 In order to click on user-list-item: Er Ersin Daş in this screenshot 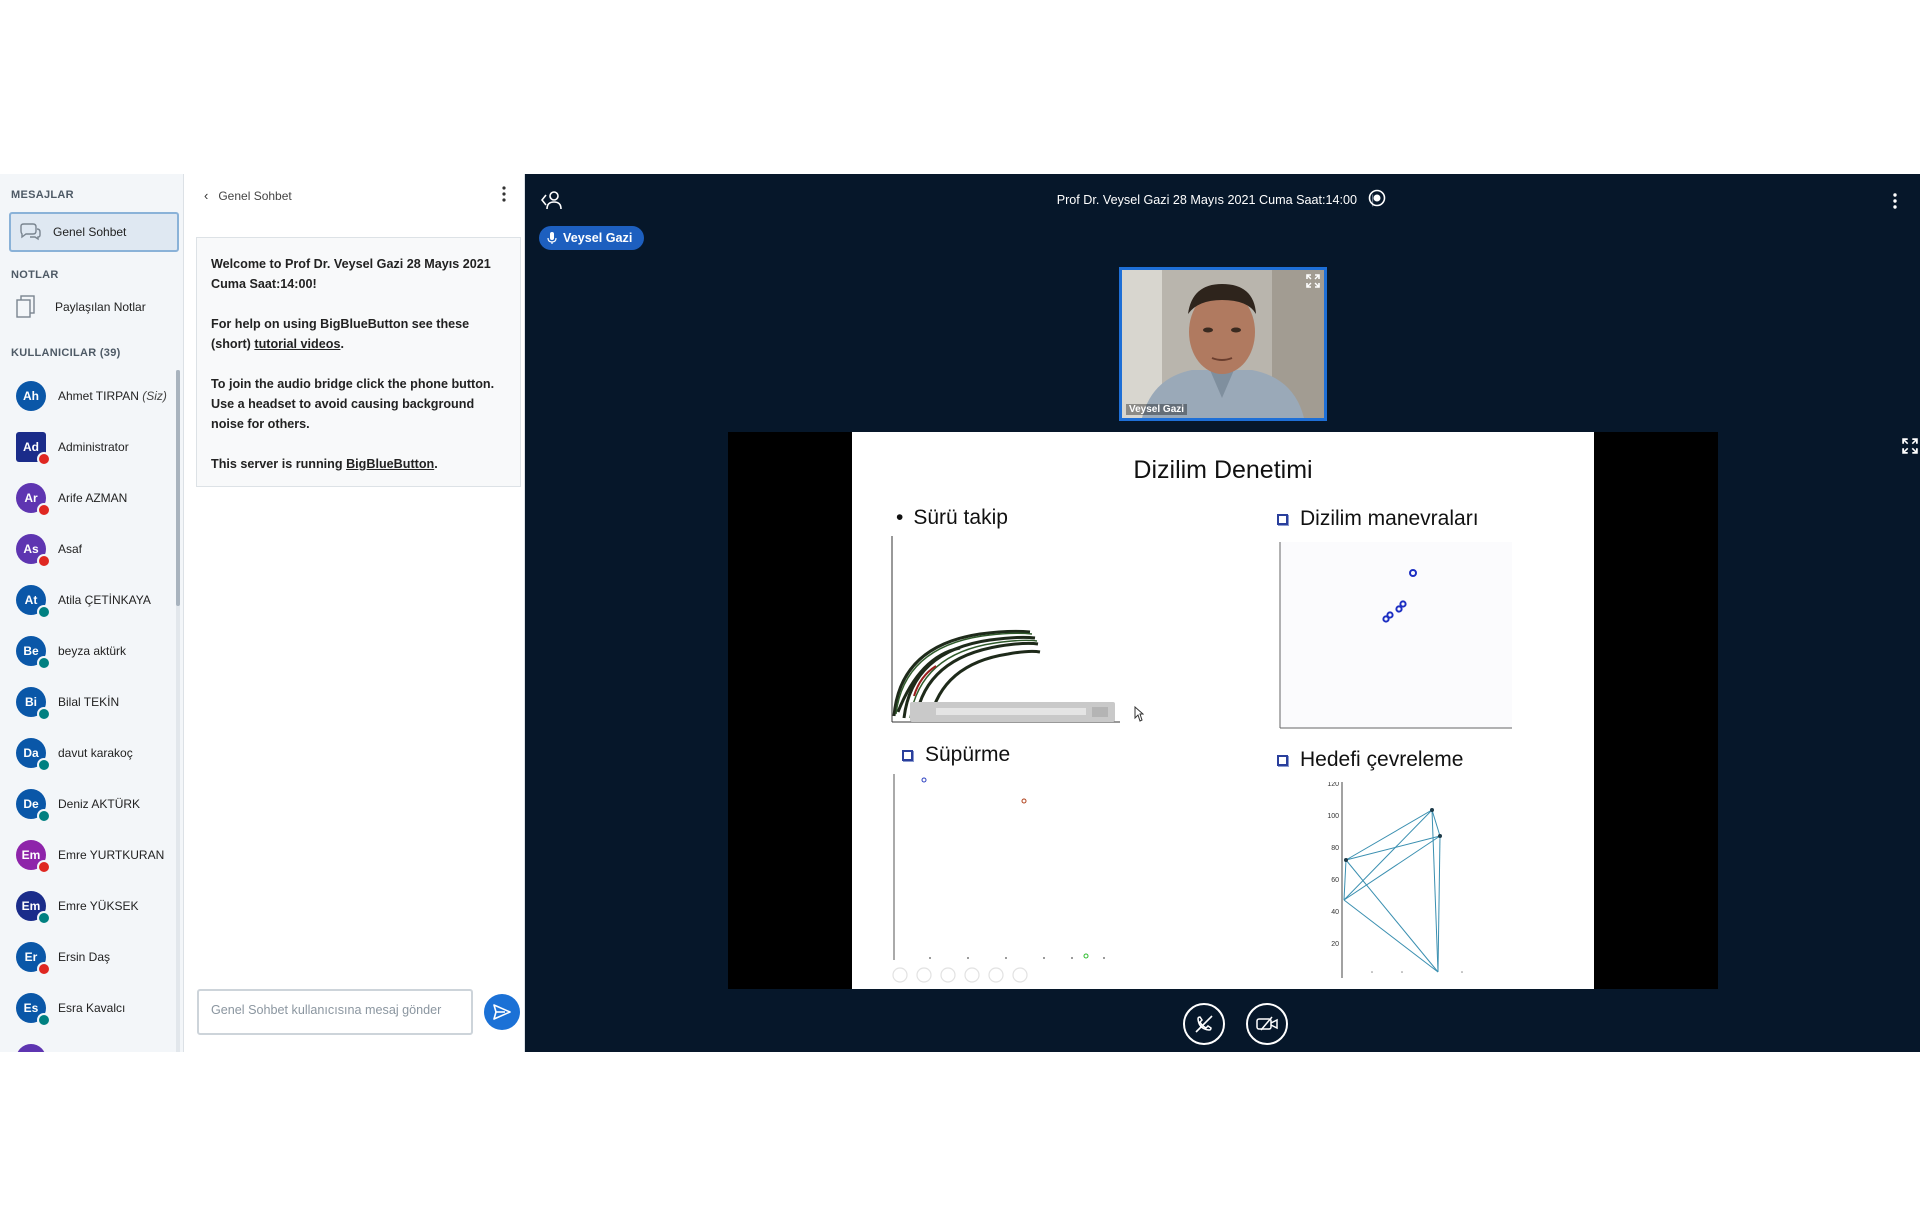, I will do `click(88, 956)`.